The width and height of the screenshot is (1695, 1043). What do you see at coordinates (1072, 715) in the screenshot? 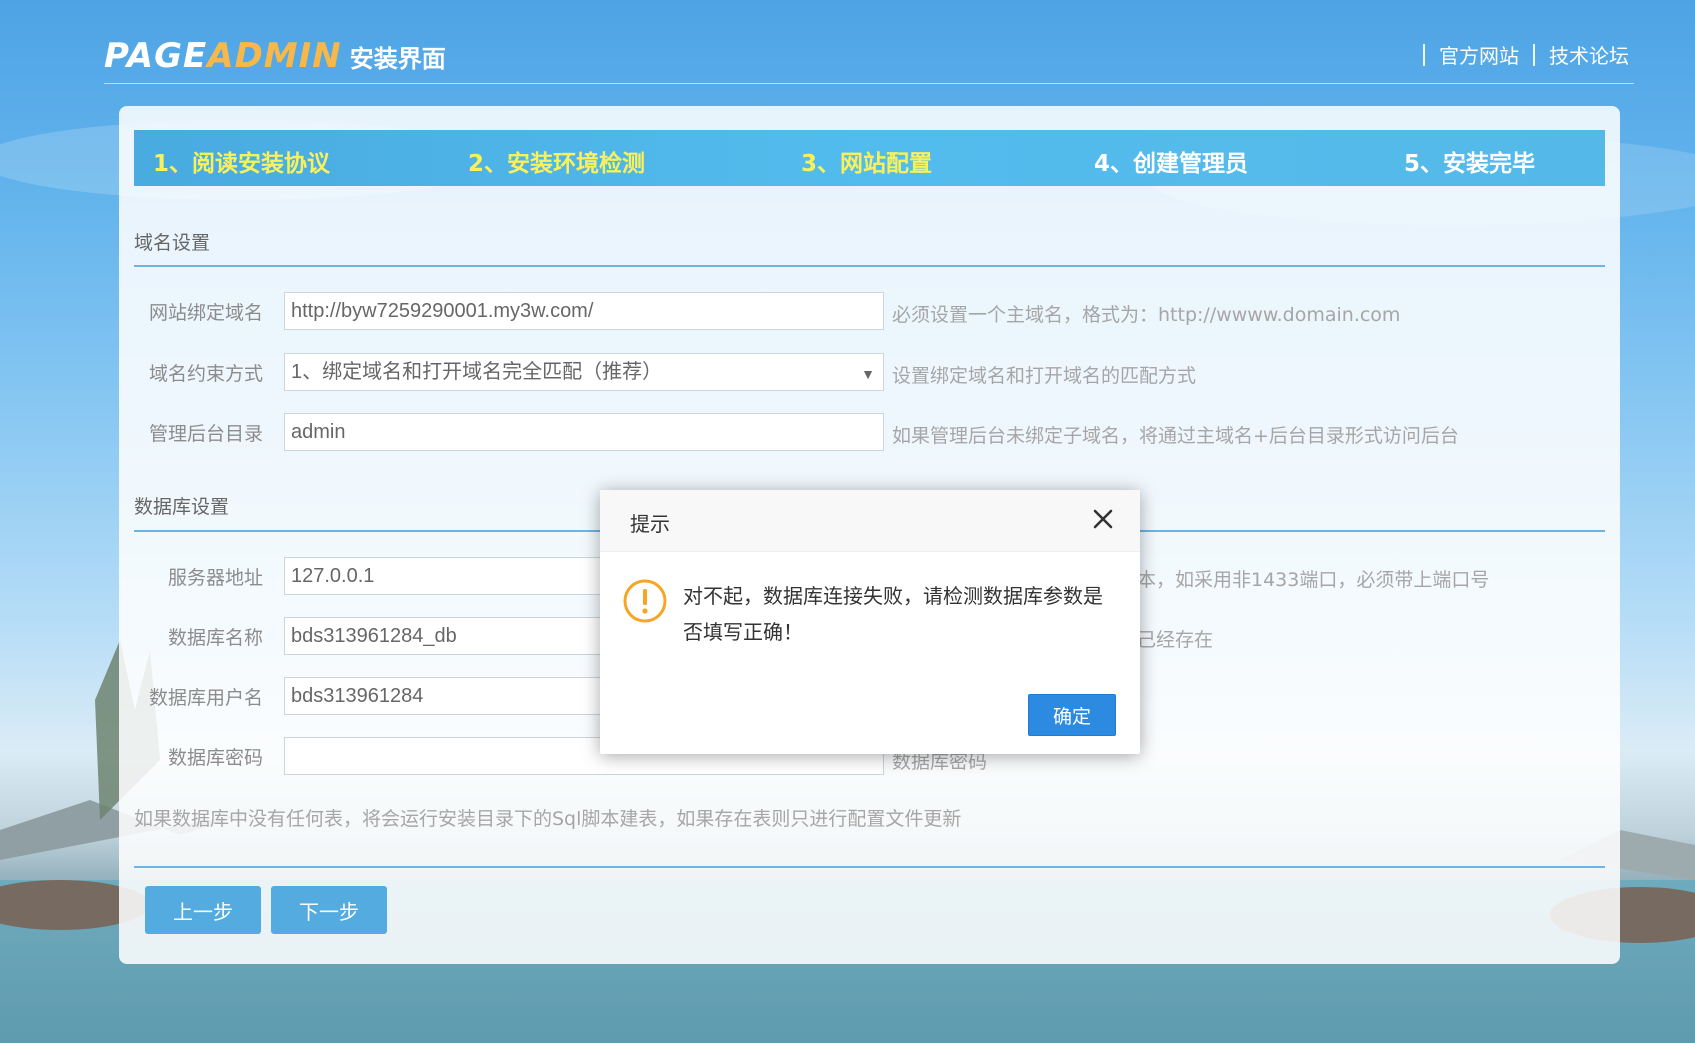
I see `ok-button: 确定` at bounding box center [1072, 715].